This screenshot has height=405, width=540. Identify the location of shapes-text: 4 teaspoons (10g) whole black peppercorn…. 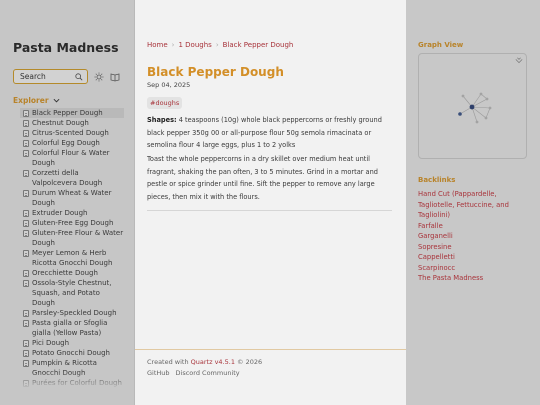
(264, 132).